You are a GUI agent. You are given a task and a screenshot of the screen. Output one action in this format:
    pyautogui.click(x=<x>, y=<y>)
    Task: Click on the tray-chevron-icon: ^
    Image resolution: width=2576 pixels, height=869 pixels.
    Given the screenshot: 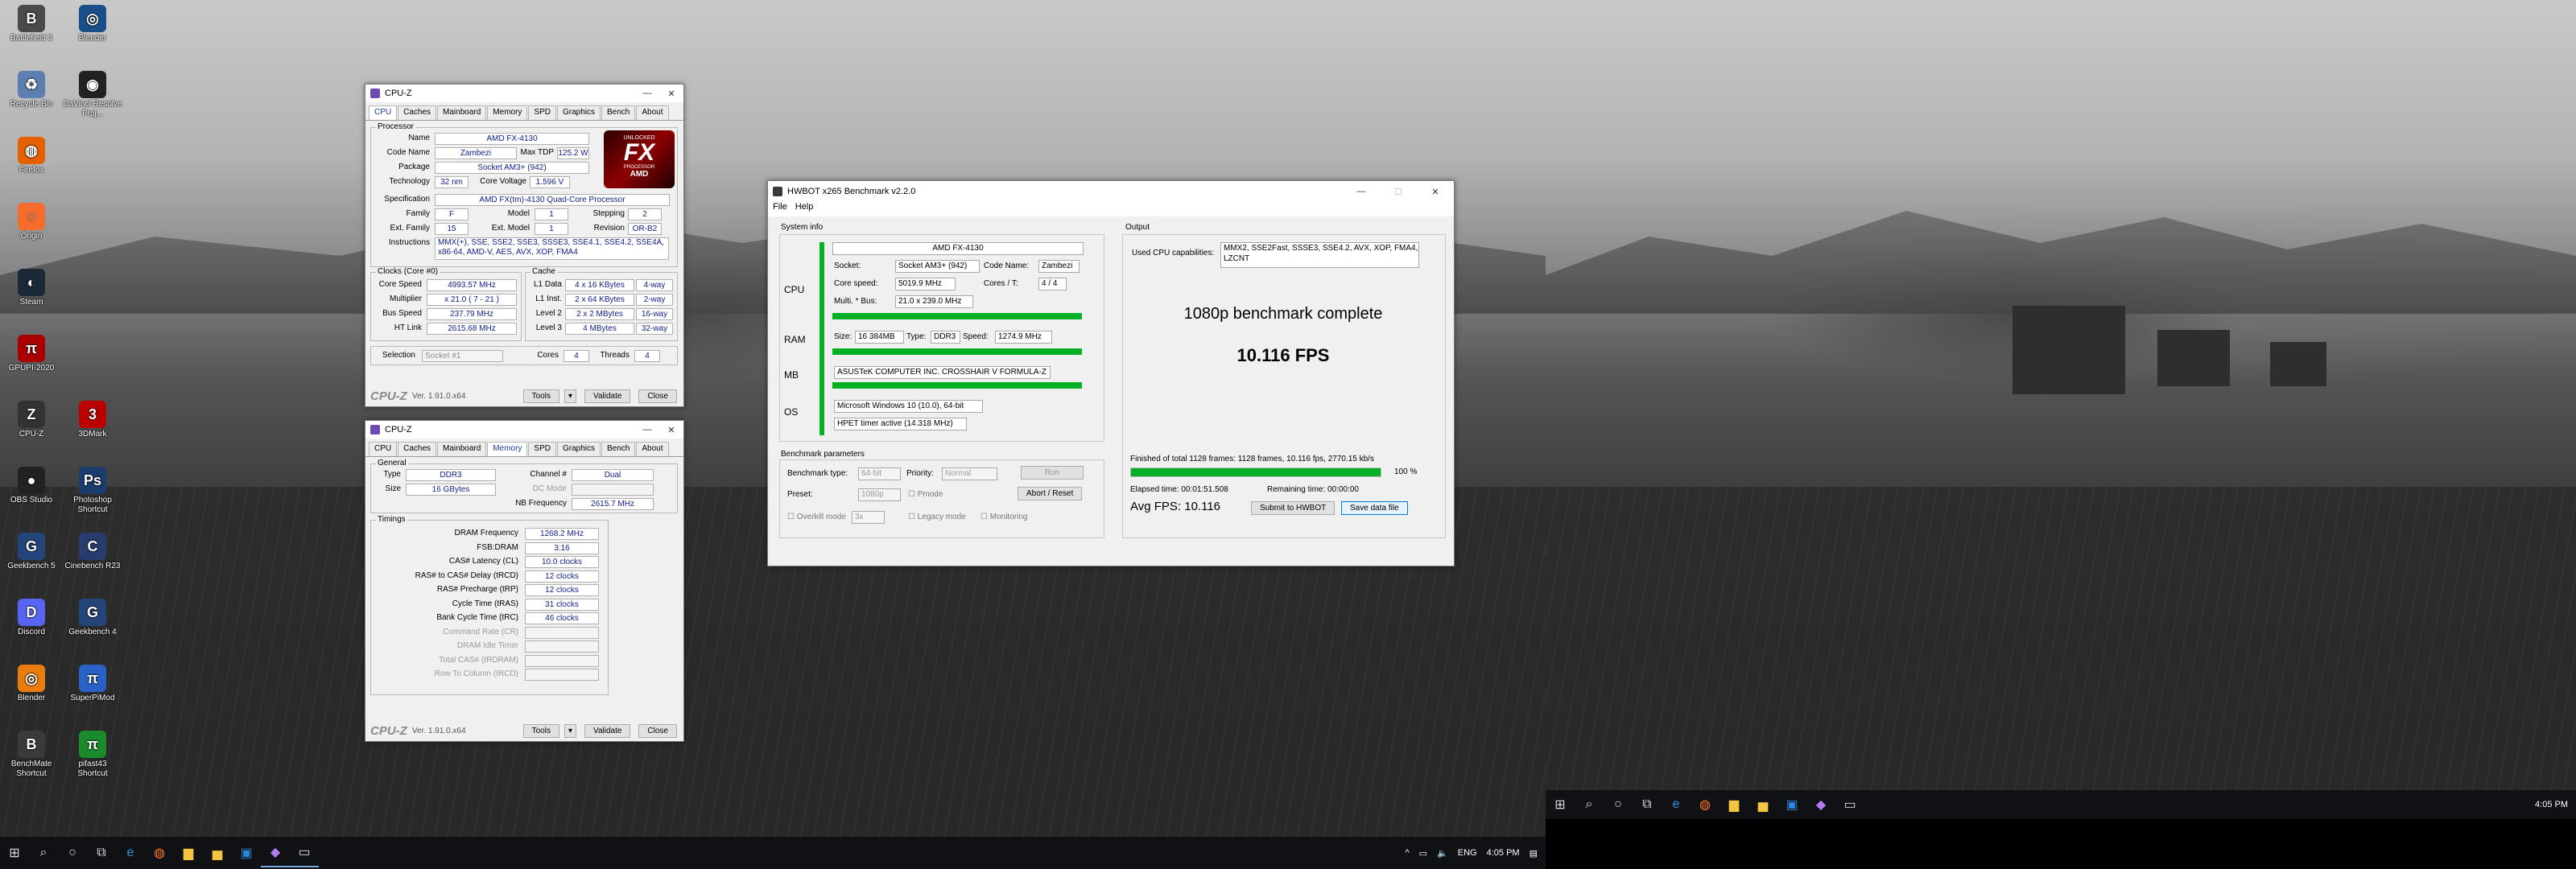 What is the action you would take?
    pyautogui.click(x=1408, y=853)
    